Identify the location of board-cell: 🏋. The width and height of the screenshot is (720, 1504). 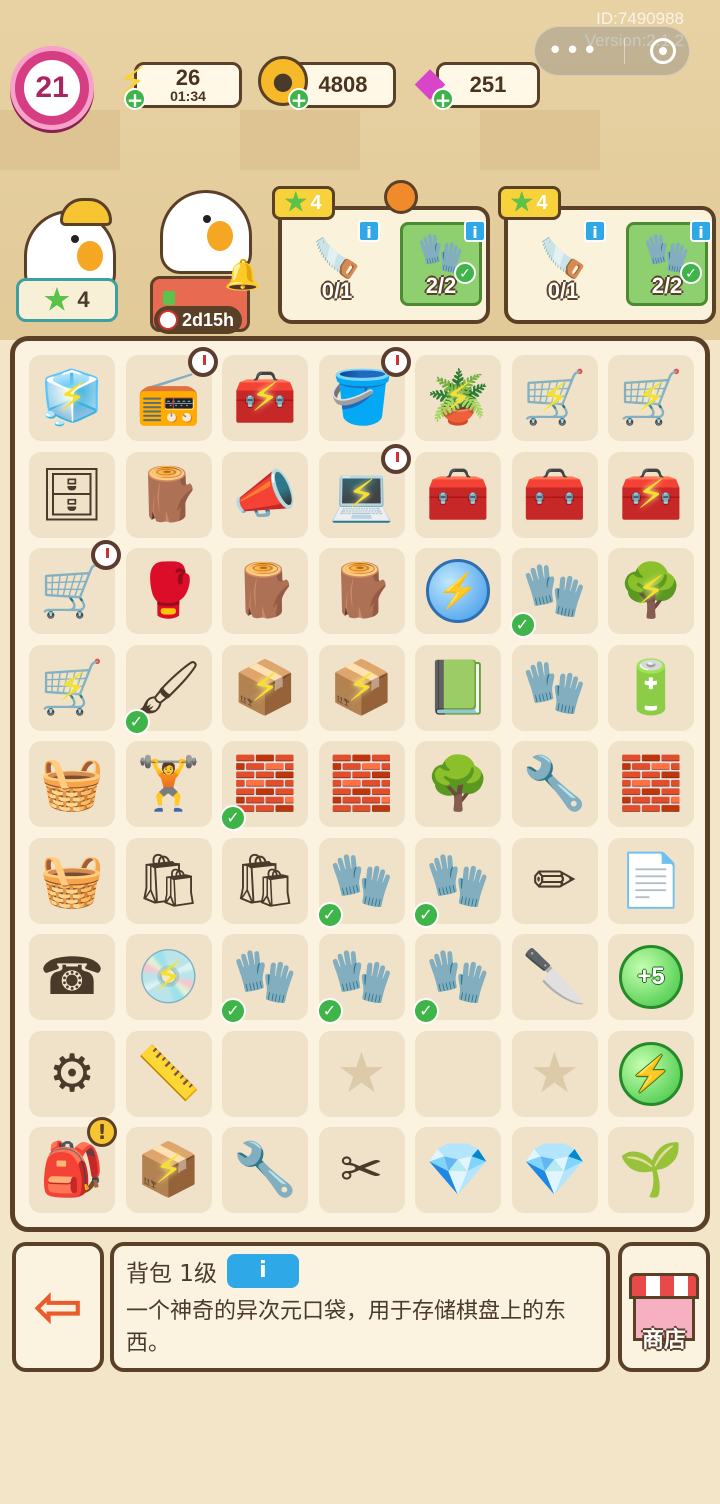
(168, 784).